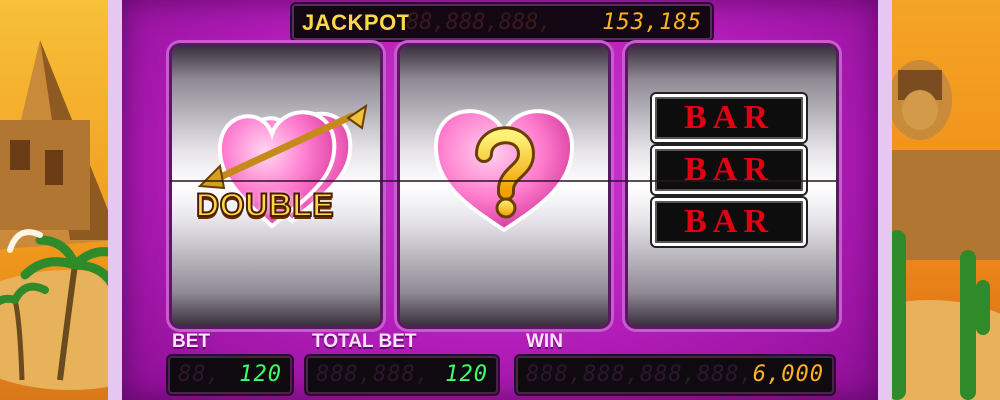 This screenshot has width=1000, height=400. I want to click on heart-question-icon, so click(504, 171).